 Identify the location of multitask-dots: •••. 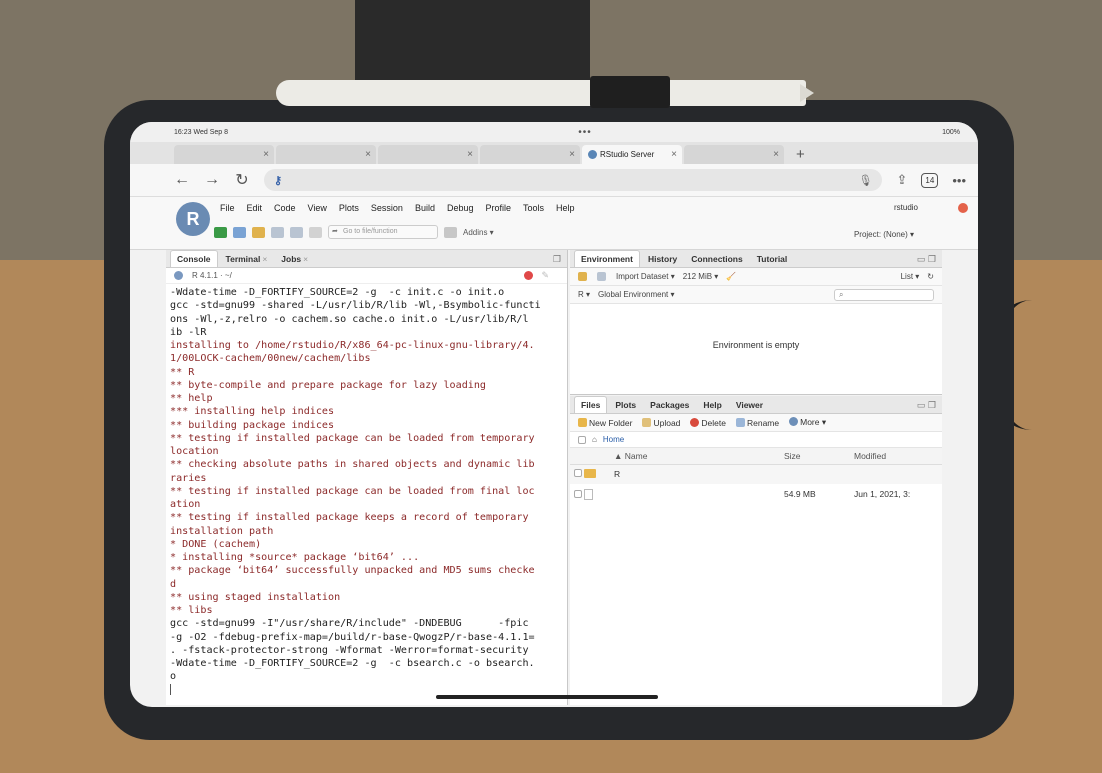
(585, 132).